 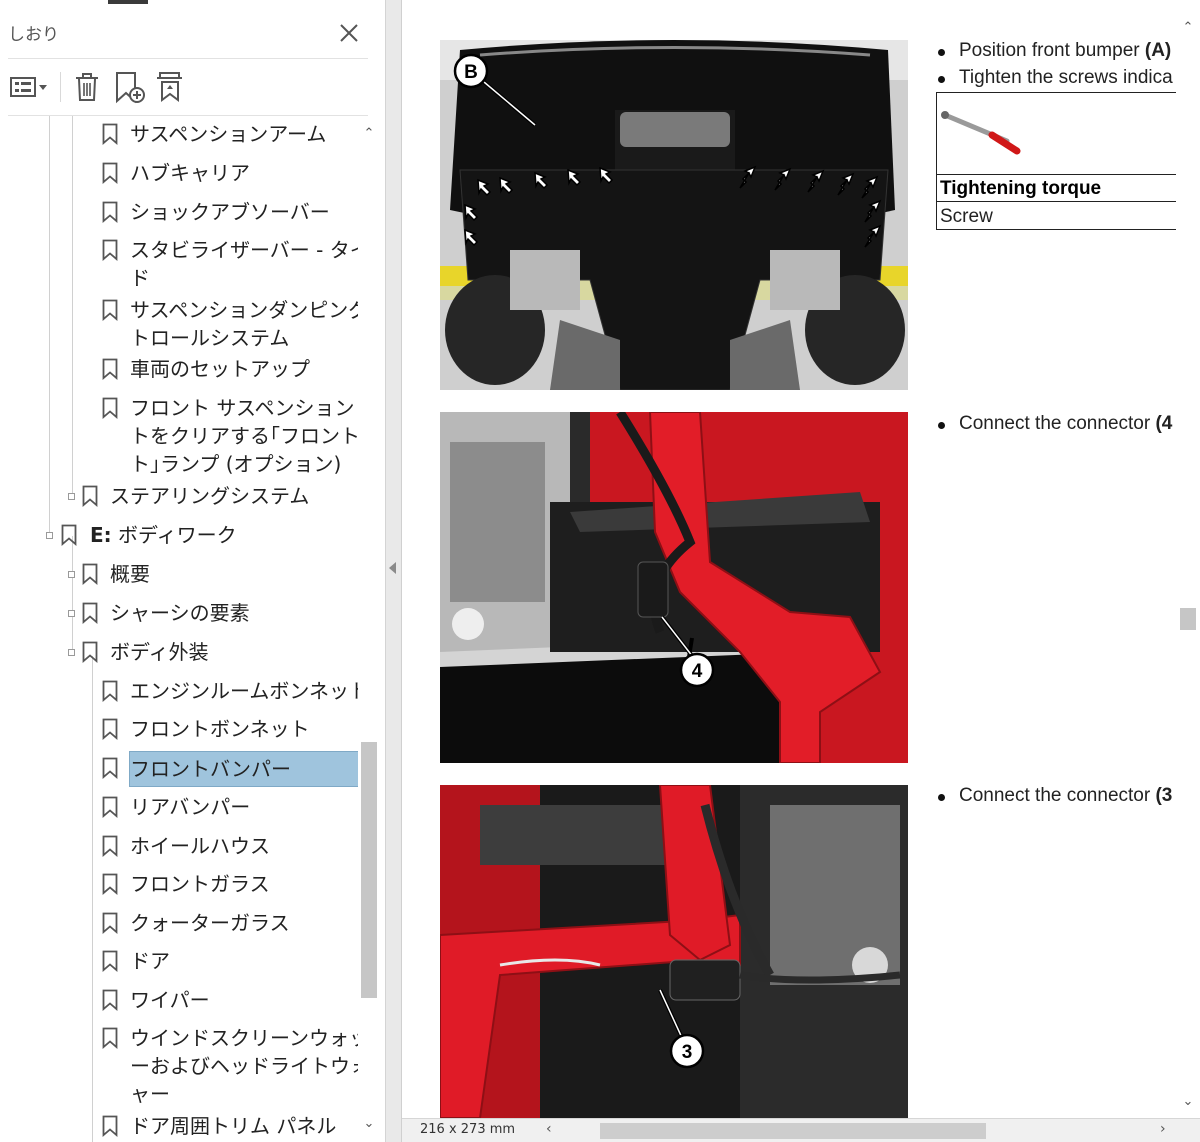 What do you see at coordinates (33, 35) in the screenshot?
I see `pane-title: しおり` at bounding box center [33, 35].